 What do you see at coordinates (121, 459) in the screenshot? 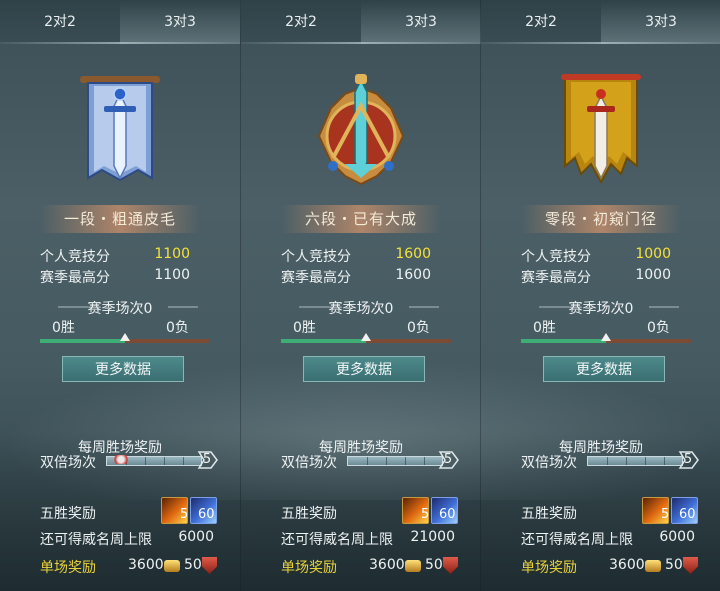
I see `double-progress-knob` at bounding box center [121, 459].